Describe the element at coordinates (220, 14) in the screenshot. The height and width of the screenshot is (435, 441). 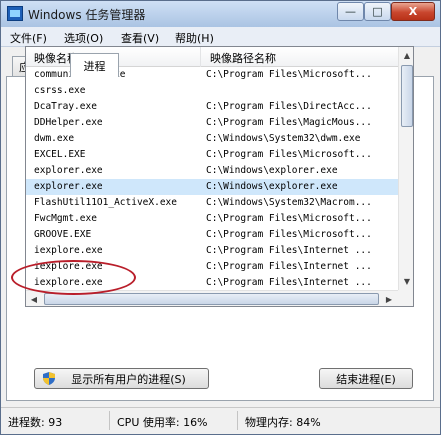
I see `title-bar: Windows 任务管理器 — □ X` at that location.